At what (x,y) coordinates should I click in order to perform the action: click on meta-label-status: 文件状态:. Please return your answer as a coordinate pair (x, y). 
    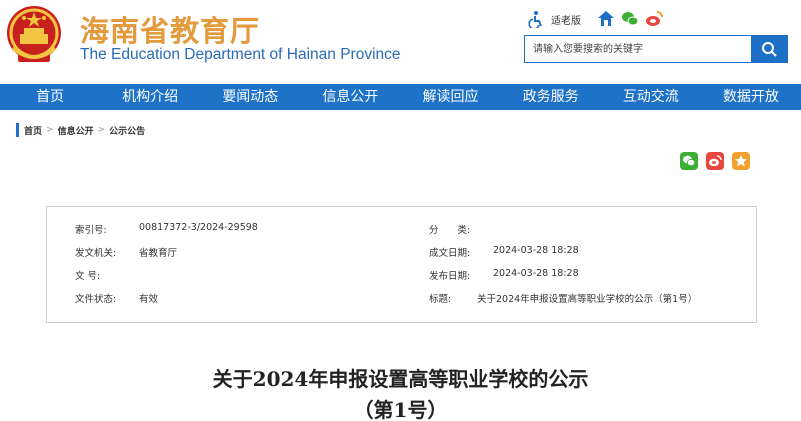
    Looking at the image, I should click on (96, 299).